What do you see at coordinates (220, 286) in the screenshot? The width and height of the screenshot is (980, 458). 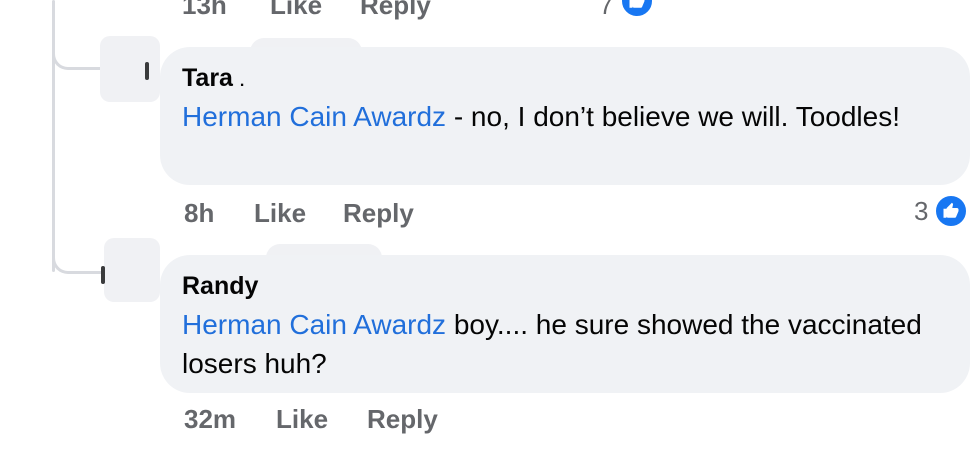 I see `author-name: Randy` at bounding box center [220, 286].